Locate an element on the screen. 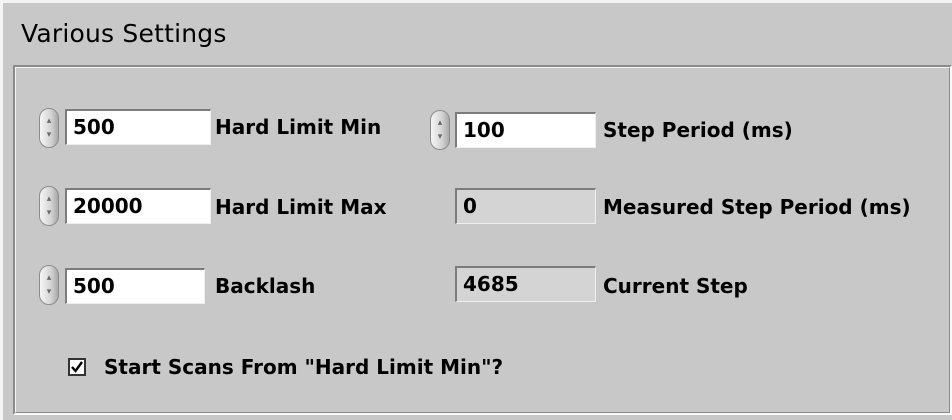  backlash-label: Backlash is located at coordinates (265, 286).